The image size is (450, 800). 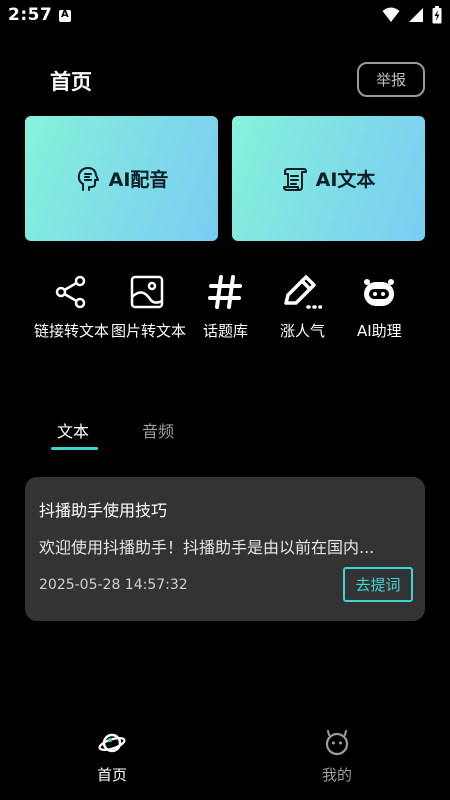 What do you see at coordinates (225, 760) in the screenshot?
I see `bottom-nav: 首页 我的` at bounding box center [225, 760].